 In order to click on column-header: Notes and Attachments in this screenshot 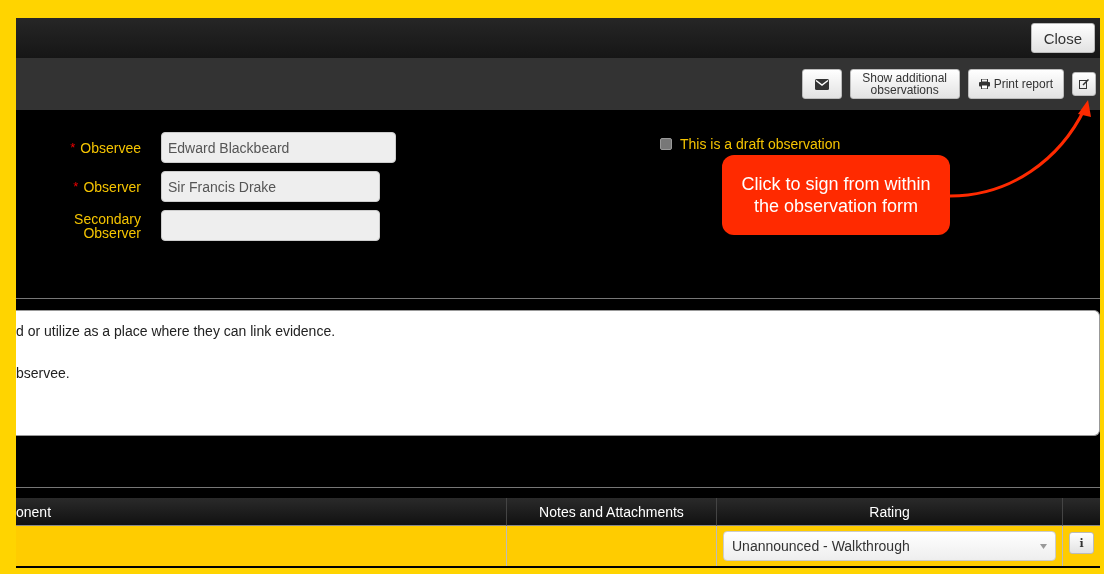, I will do `click(611, 512)`.